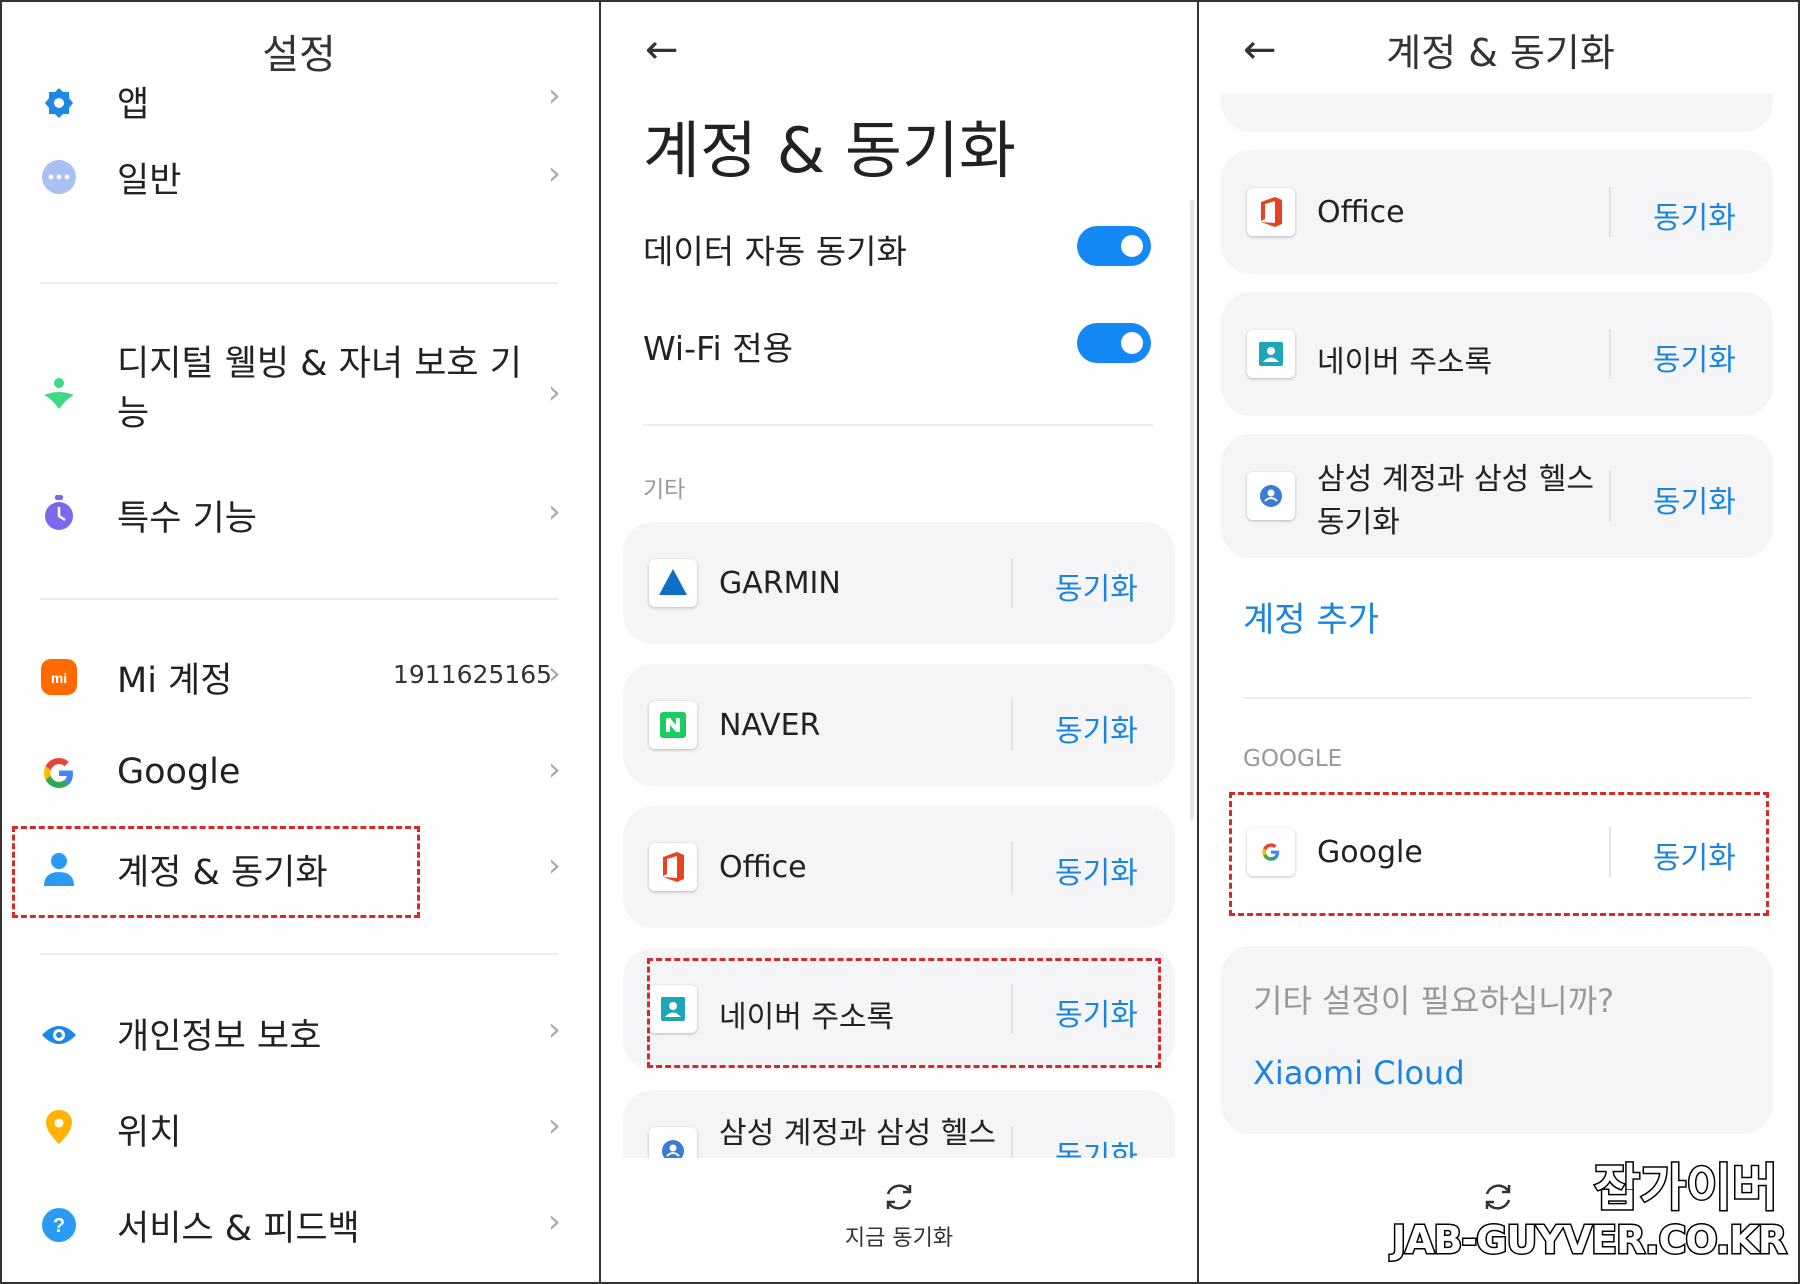  Describe the element at coordinates (673, 725) in the screenshot. I see `naver-icon` at that location.